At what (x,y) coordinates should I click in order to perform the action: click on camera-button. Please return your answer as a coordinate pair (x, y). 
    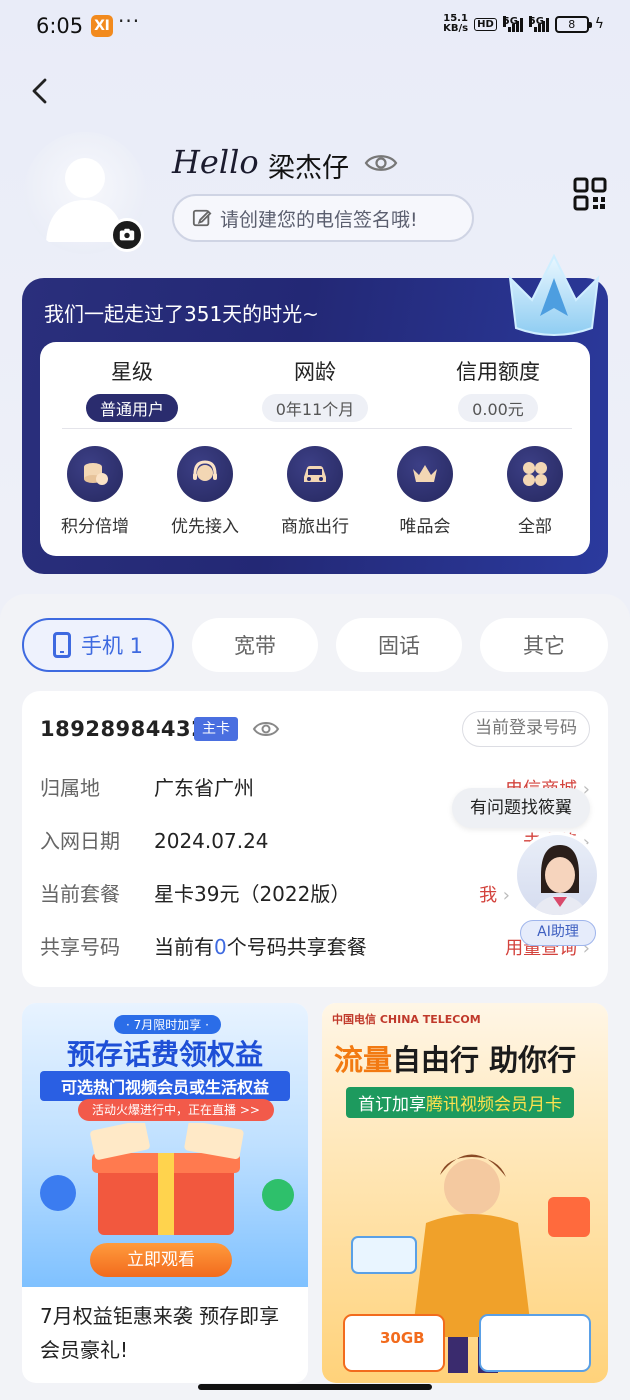
    Looking at the image, I should click on (127, 235).